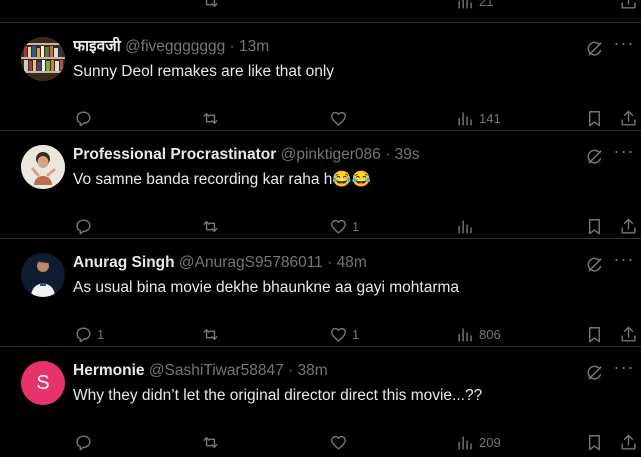  What do you see at coordinates (97, 46) in the screenshot?
I see `display-name: फाइवजी` at bounding box center [97, 46].